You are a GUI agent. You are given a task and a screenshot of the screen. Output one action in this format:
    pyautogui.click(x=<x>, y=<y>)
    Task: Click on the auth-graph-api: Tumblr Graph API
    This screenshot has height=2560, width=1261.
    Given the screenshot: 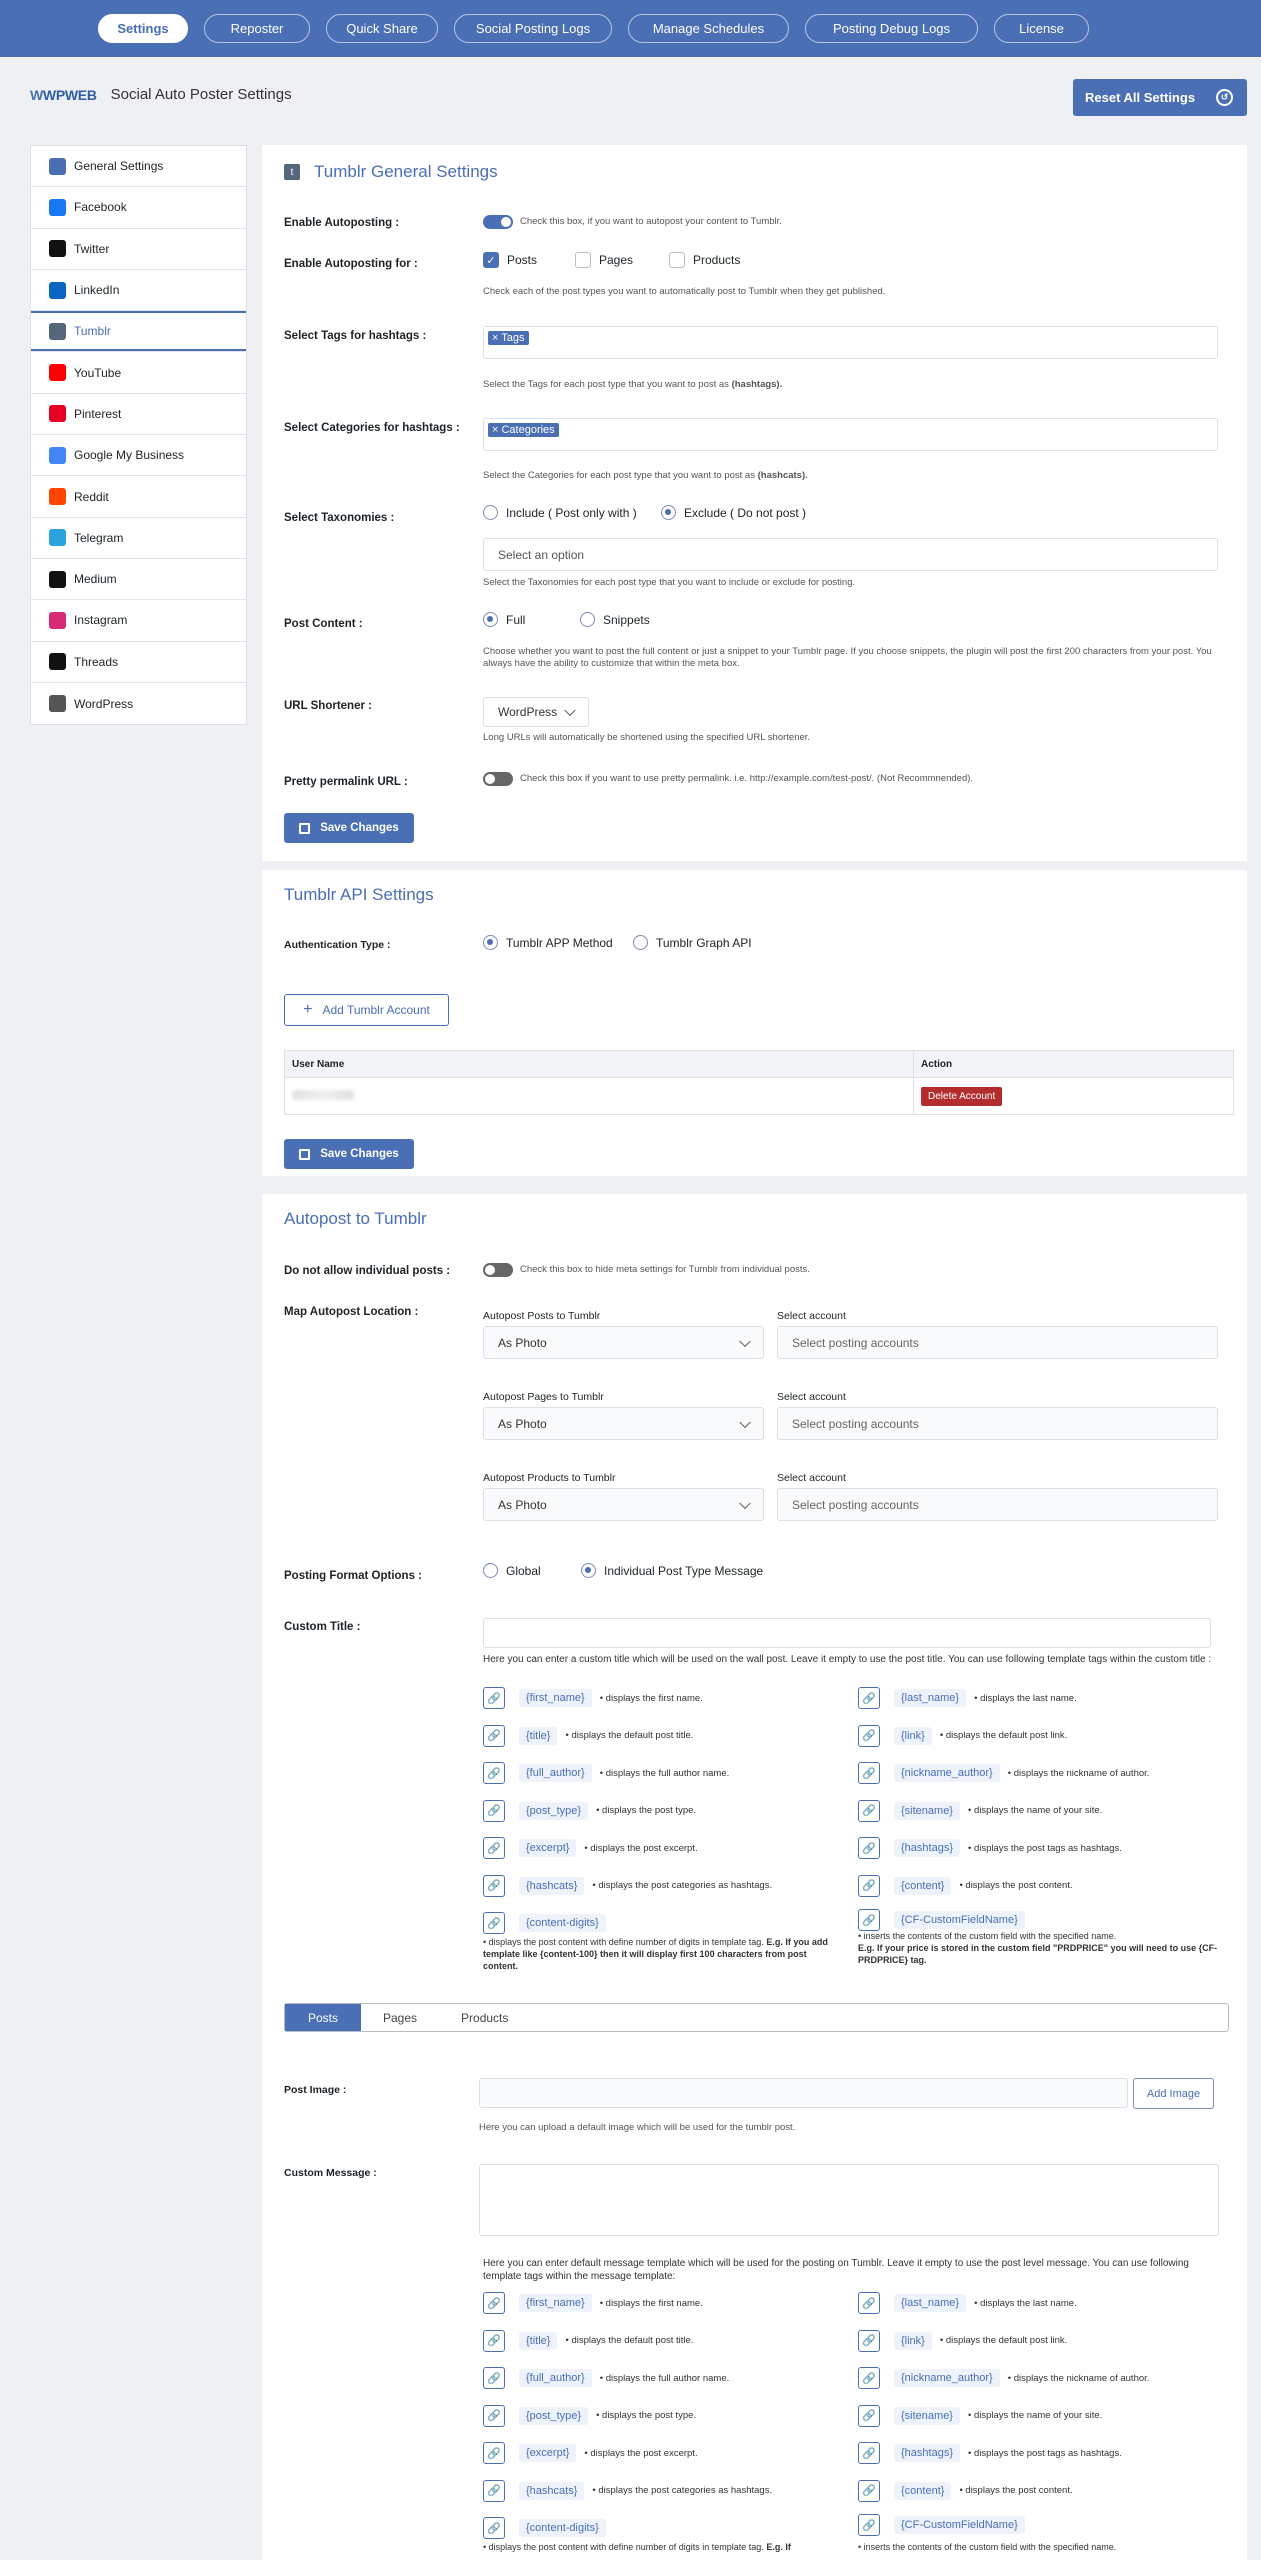 What is the action you would take?
    pyautogui.click(x=692, y=942)
    